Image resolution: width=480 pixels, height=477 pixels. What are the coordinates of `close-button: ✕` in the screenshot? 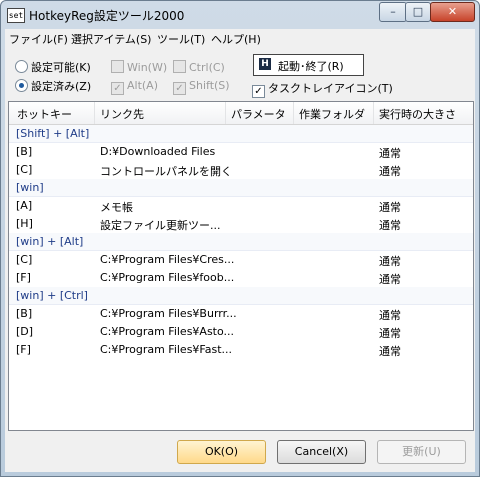 It's located at (452, 12).